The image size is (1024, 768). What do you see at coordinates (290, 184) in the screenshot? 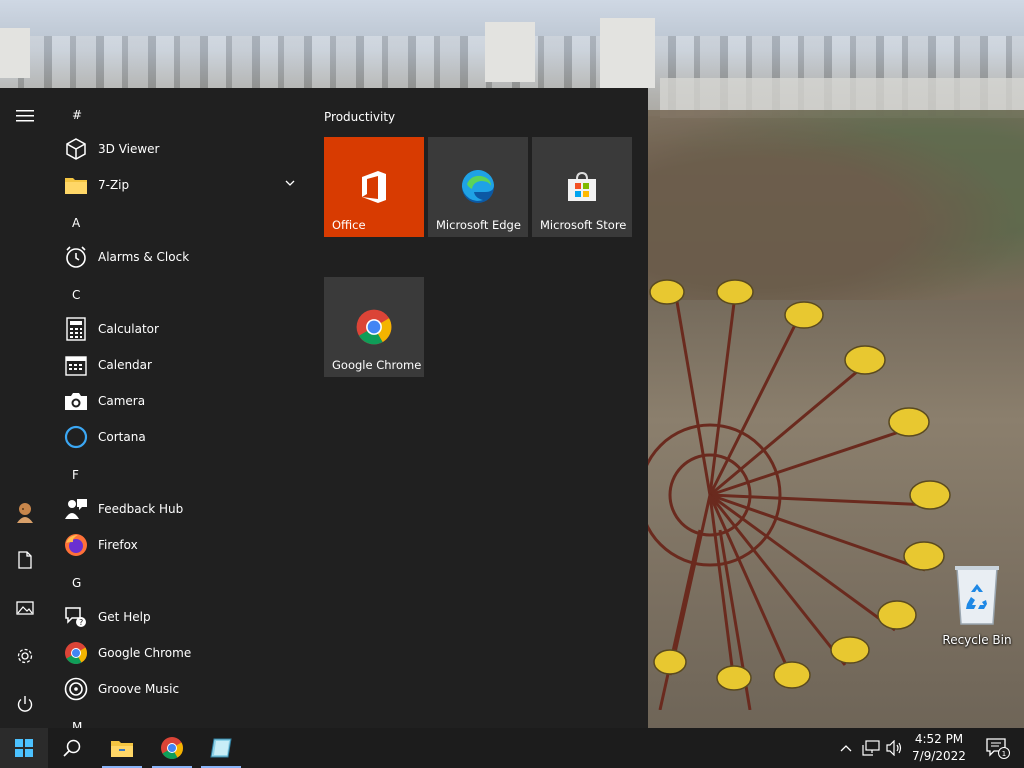
I see `chevron-down-icon` at bounding box center [290, 184].